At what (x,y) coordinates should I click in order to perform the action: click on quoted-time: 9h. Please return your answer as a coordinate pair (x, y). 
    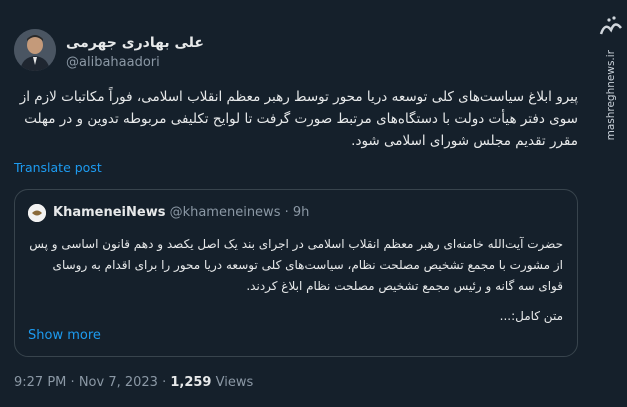
    Looking at the image, I should click on (301, 212).